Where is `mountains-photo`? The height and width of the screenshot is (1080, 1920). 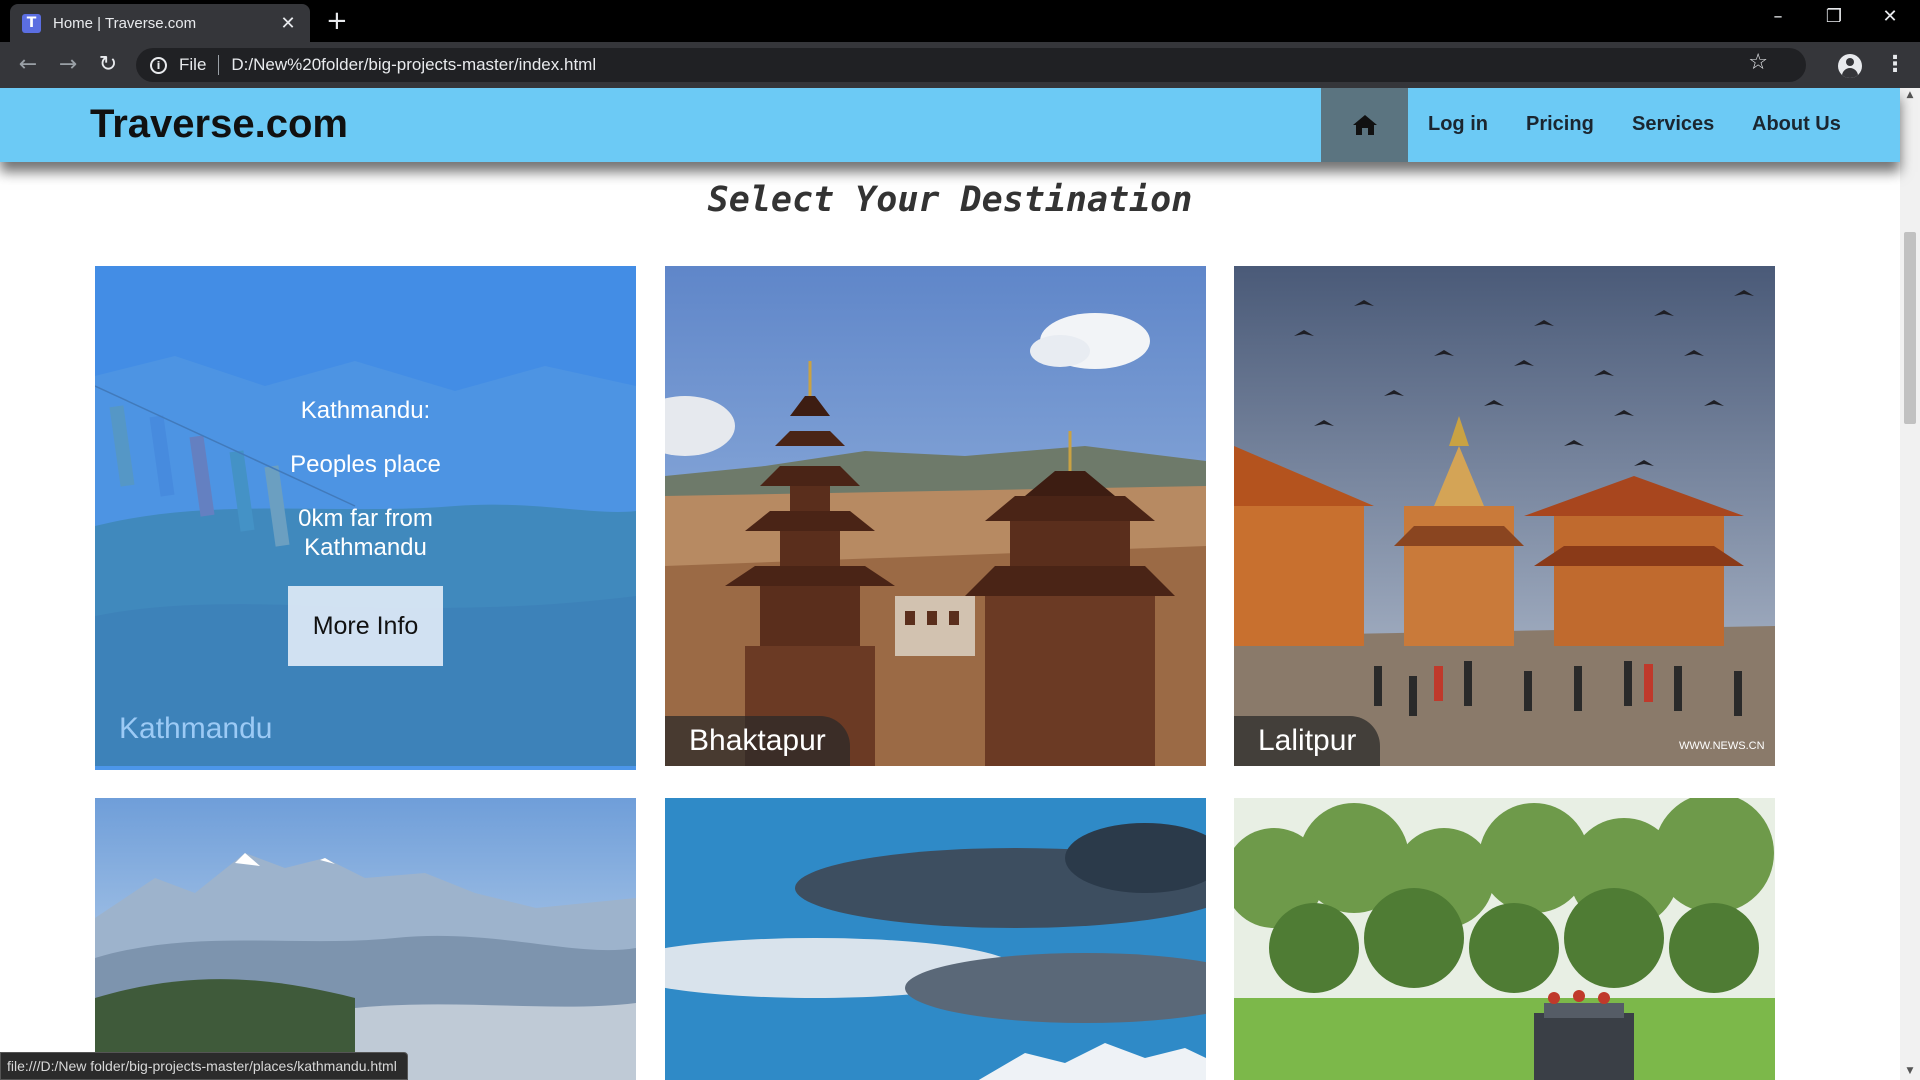 mountains-photo is located at coordinates (365, 939).